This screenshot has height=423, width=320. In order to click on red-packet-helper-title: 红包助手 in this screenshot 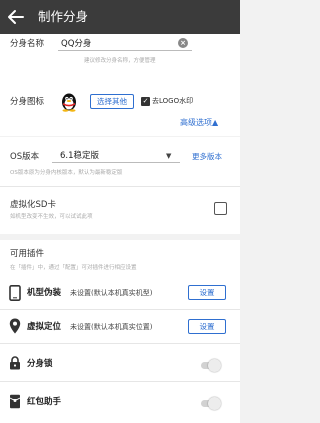, I will do `click(44, 402)`.